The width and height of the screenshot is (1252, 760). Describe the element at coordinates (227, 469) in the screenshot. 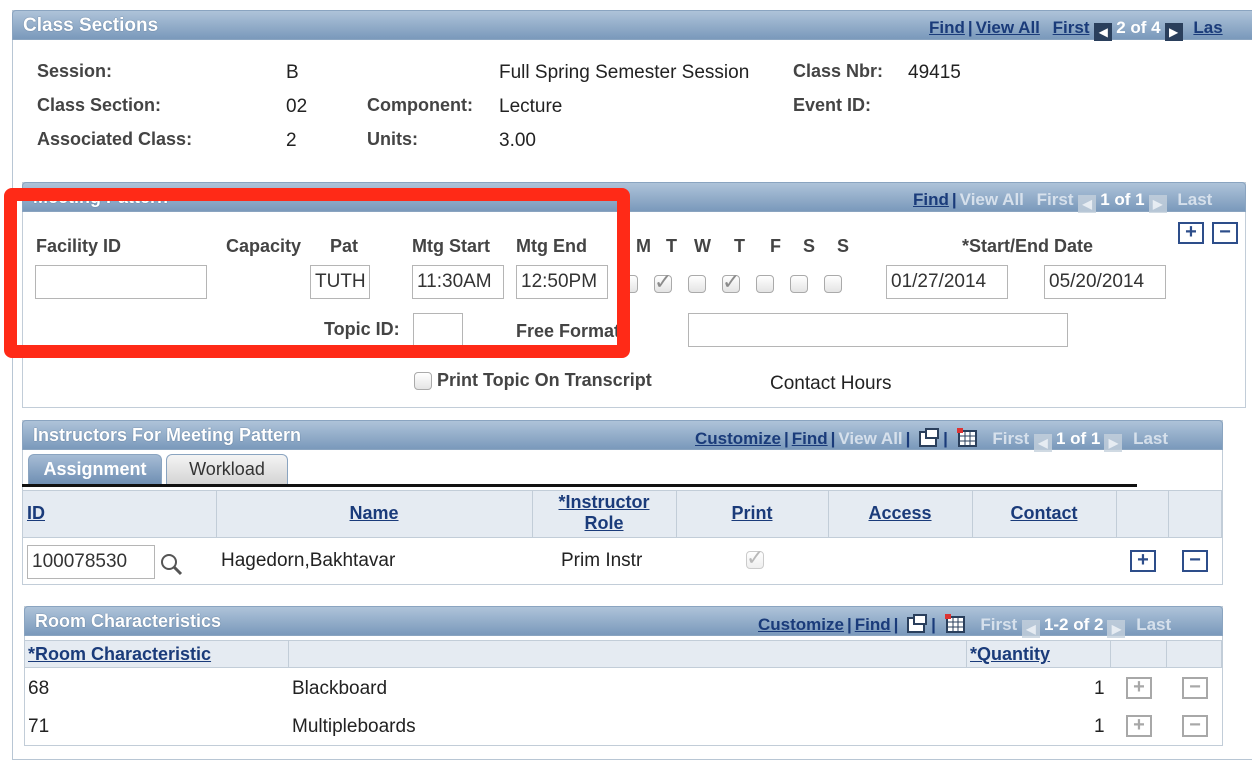

I see `tab-workload: Workload` at that location.